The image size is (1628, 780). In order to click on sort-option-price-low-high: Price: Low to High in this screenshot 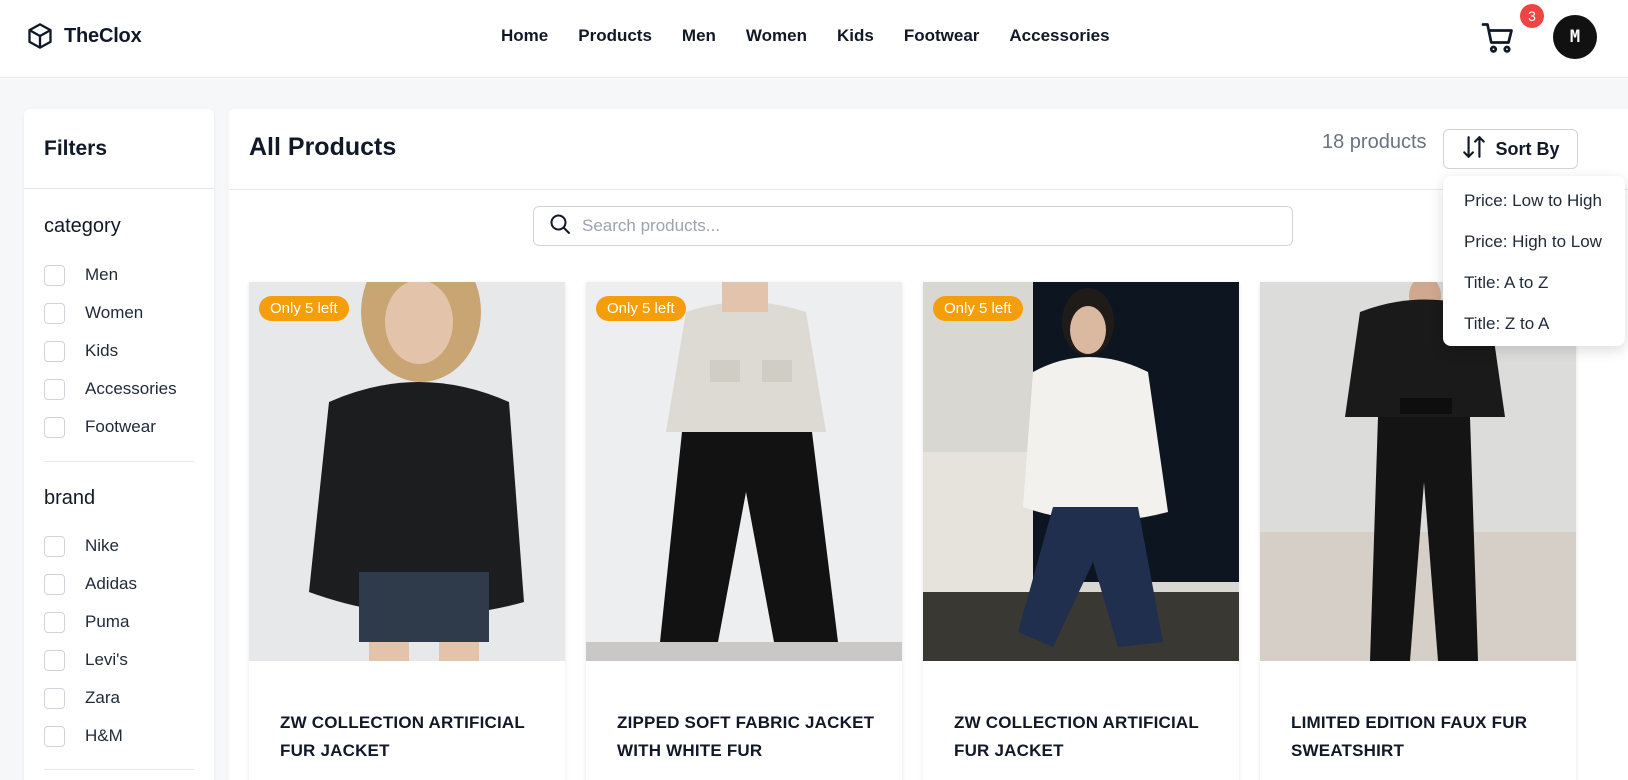, I will do `click(1534, 200)`.